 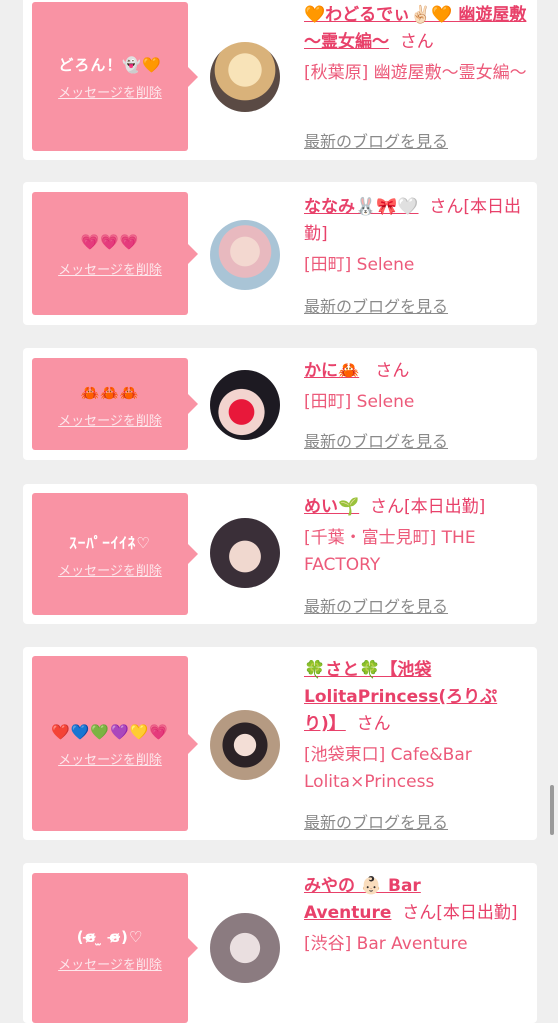 What do you see at coordinates (416, 236) in the screenshot?
I see `cast-info: ななみ🐰🎀🤍 さん[本日出勤] [田町] Selene` at bounding box center [416, 236].